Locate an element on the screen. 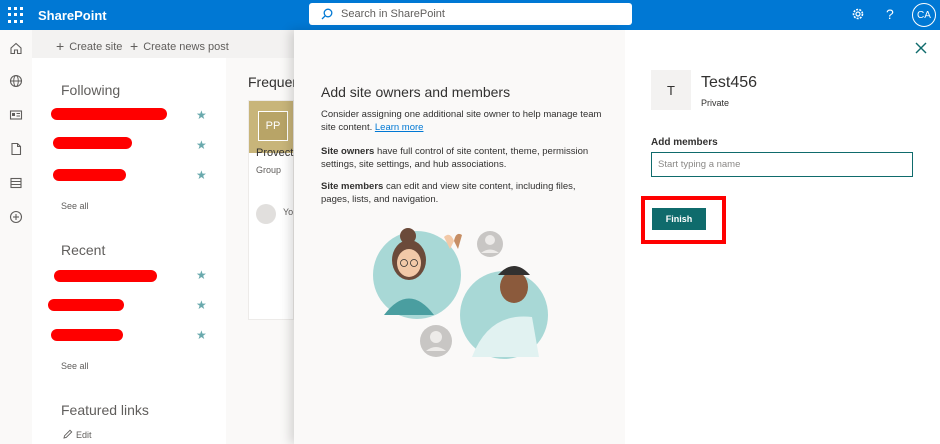 This screenshot has width=940, height=444. create-news-label: Create news post is located at coordinates (186, 47).